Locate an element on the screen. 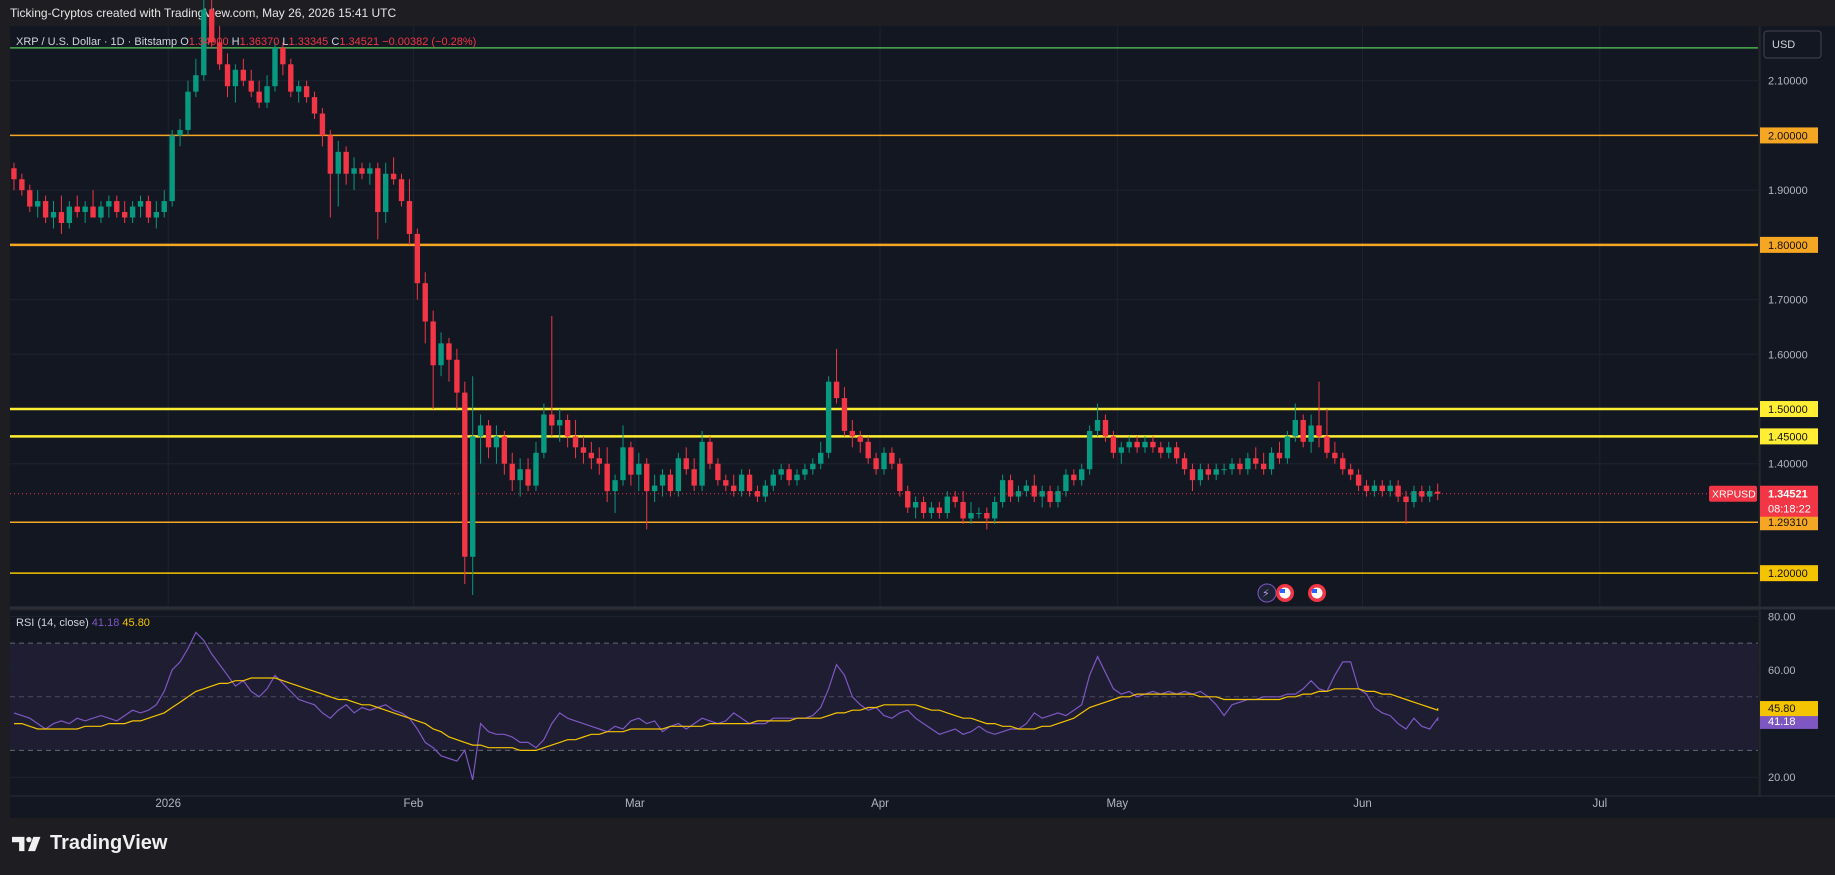  x-tick-label: Feb is located at coordinates (413, 804).